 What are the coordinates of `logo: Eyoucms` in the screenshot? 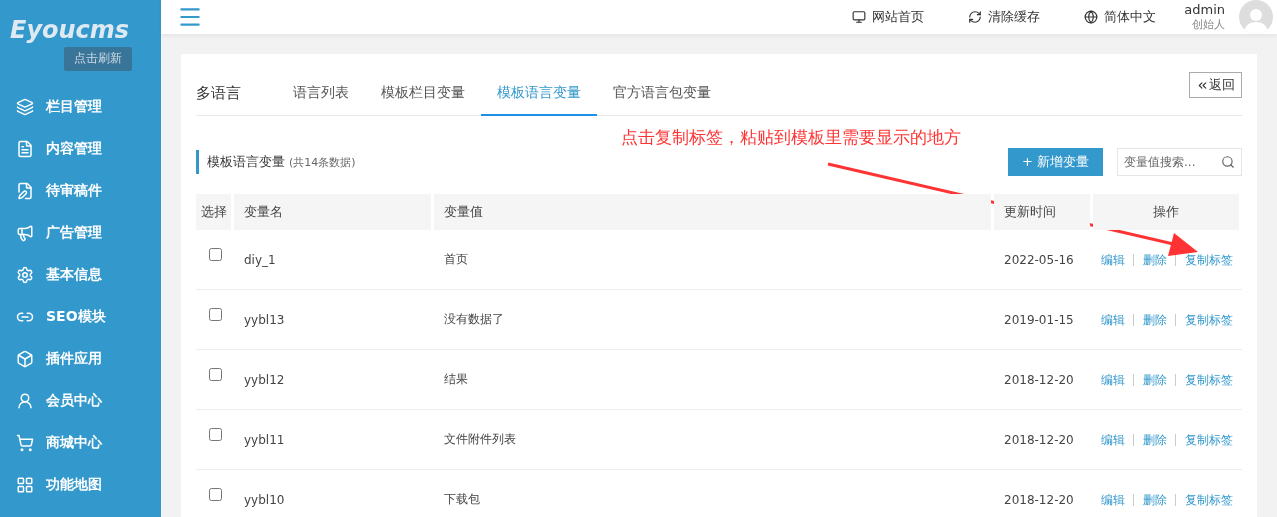 It's located at (70, 29).